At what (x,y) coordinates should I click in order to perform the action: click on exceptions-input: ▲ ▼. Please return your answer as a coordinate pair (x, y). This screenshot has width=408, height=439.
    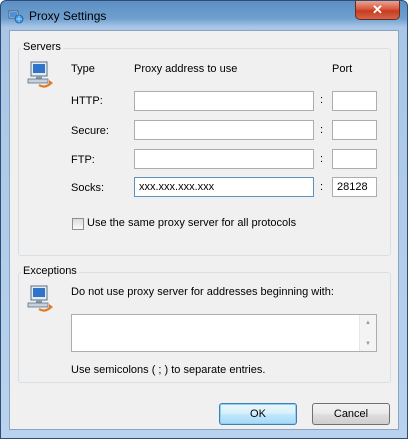
    Looking at the image, I should click on (224, 333).